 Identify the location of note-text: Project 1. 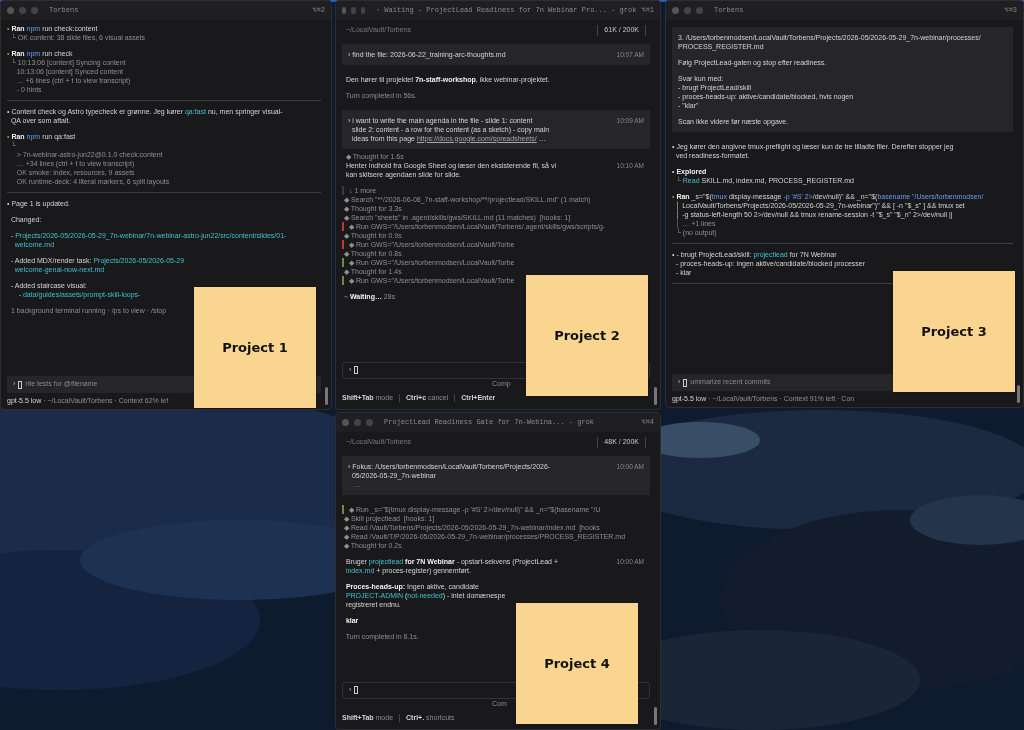
(255, 347).